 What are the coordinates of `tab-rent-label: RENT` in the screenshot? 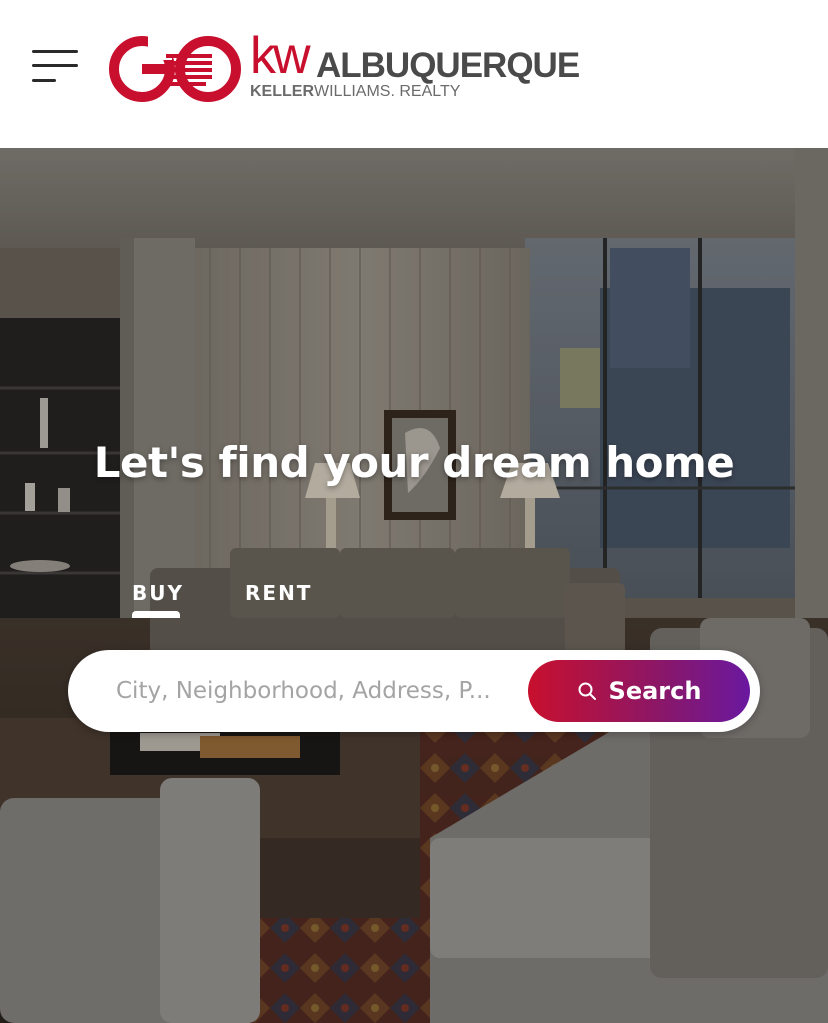 It's located at (279, 593).